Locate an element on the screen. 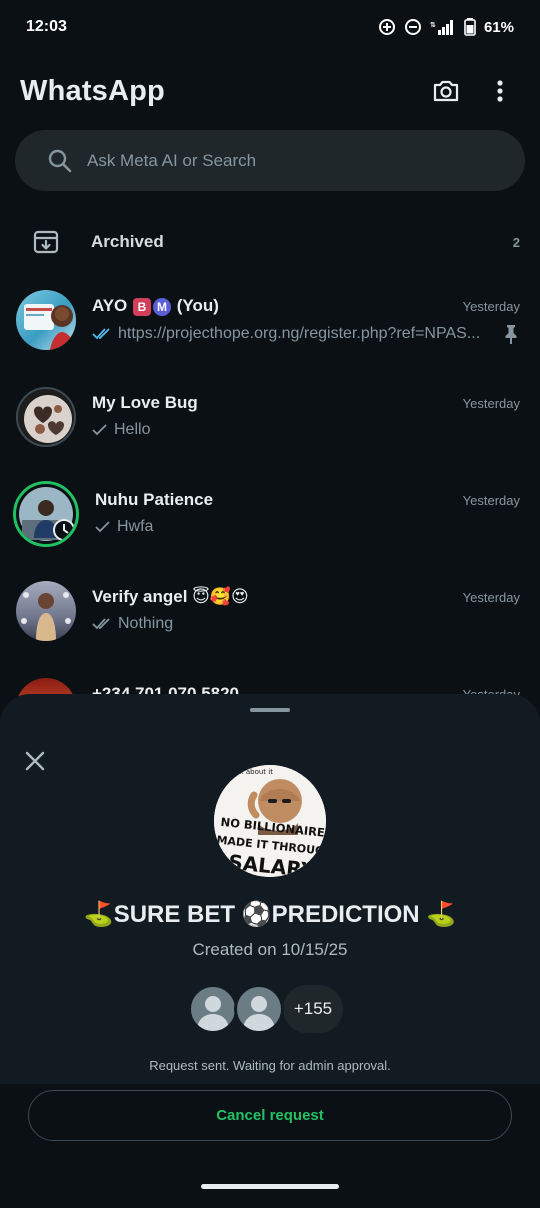  group-created-date: Created on 10/15/25 is located at coordinates (270, 949).